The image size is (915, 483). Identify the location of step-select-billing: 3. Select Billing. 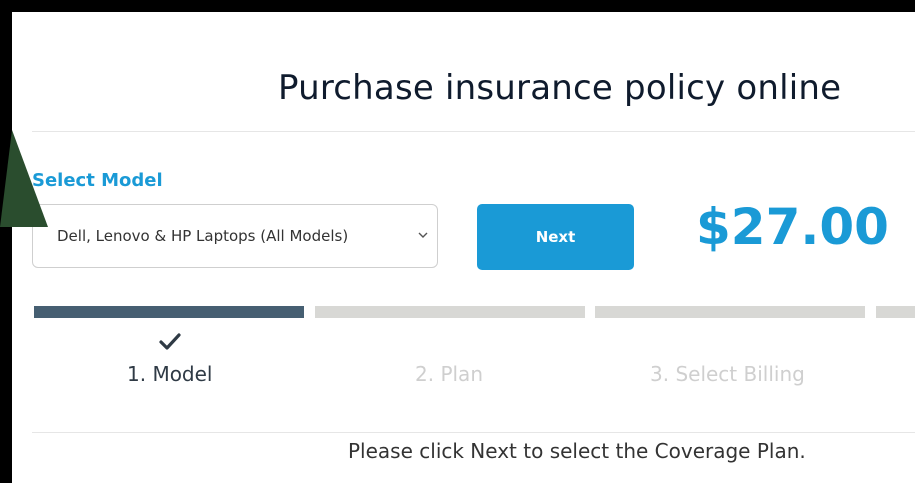
(727, 374).